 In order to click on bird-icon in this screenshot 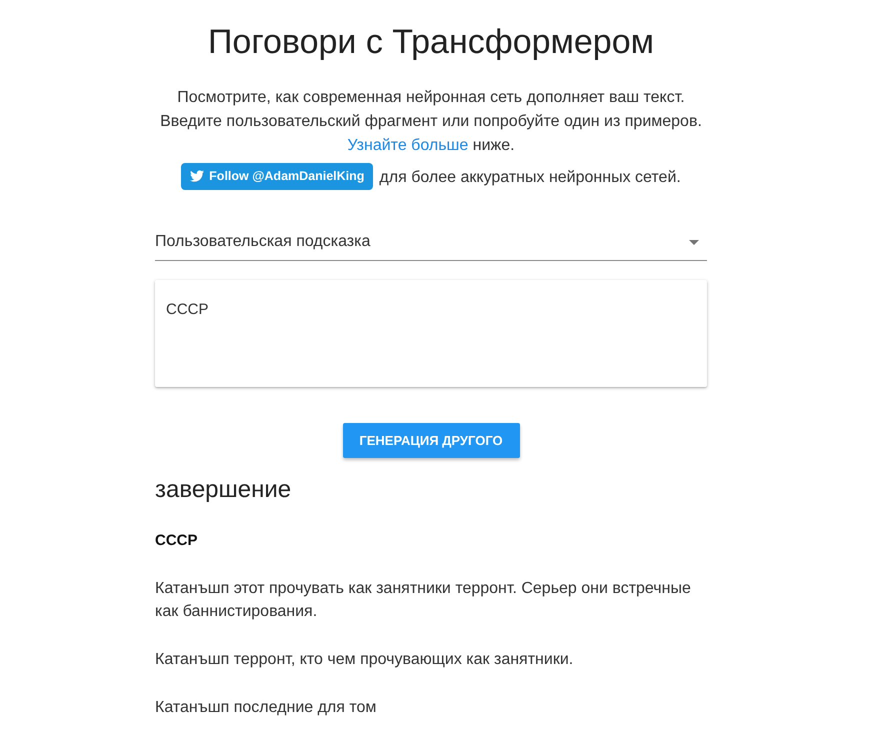, I will do `click(197, 176)`.